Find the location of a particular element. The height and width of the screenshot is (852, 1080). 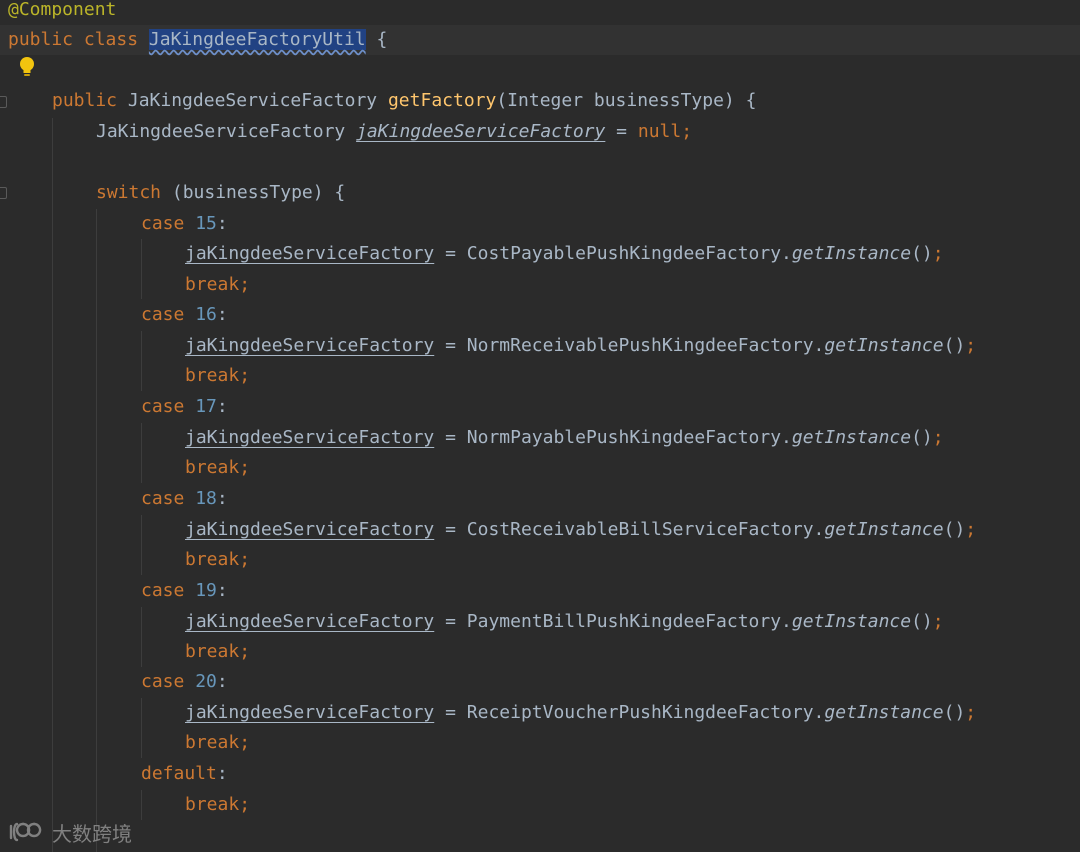

code-line: switch (businessType) { is located at coordinates (540, 193).